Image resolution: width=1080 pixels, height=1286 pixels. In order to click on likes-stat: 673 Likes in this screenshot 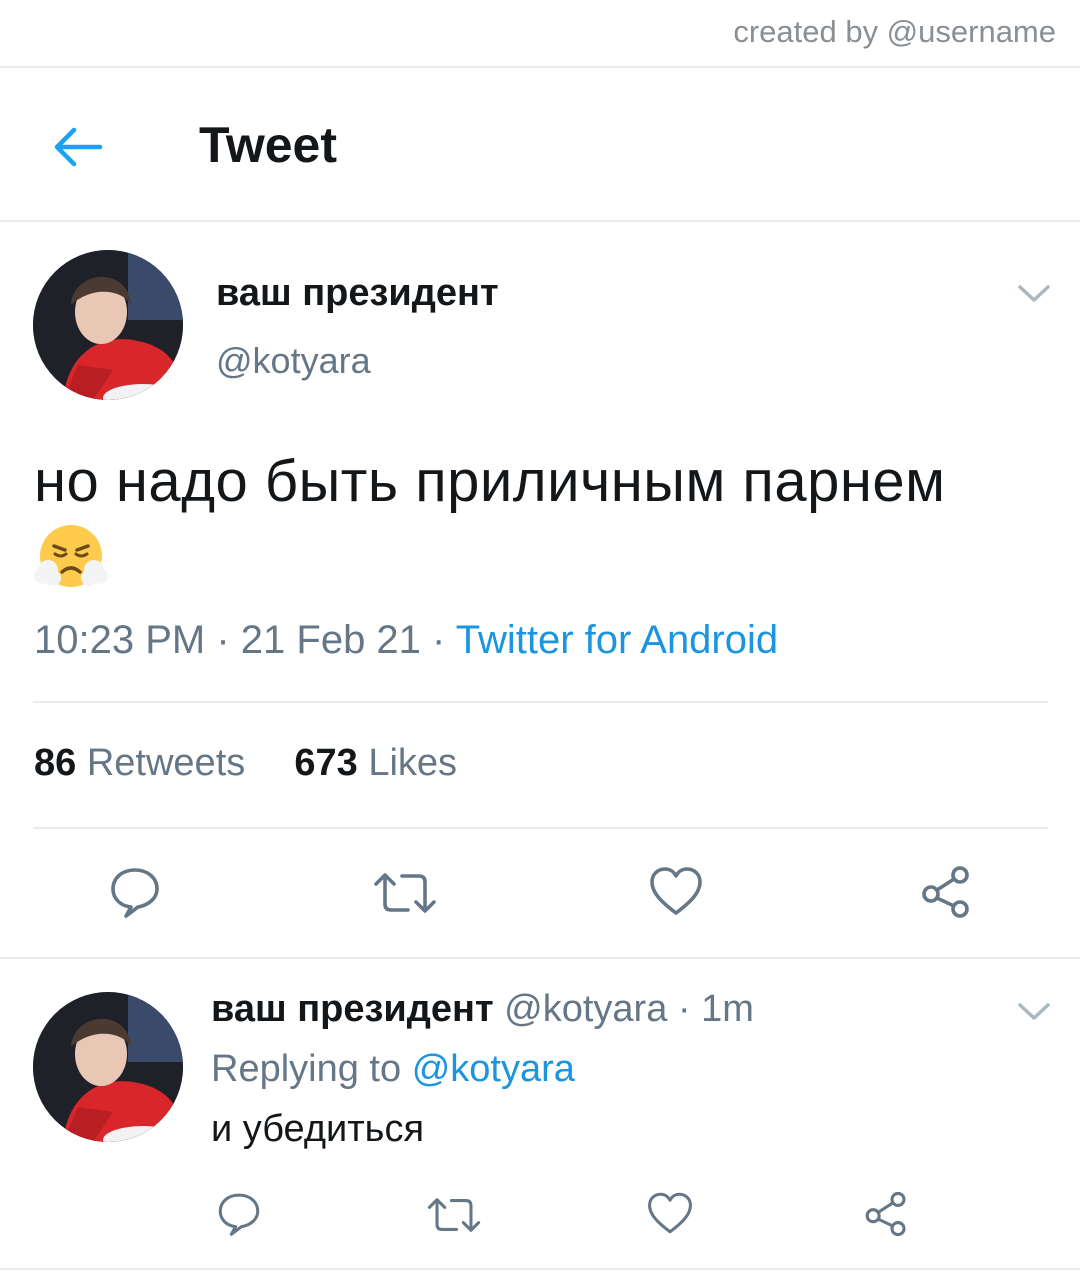, I will do `click(375, 763)`.